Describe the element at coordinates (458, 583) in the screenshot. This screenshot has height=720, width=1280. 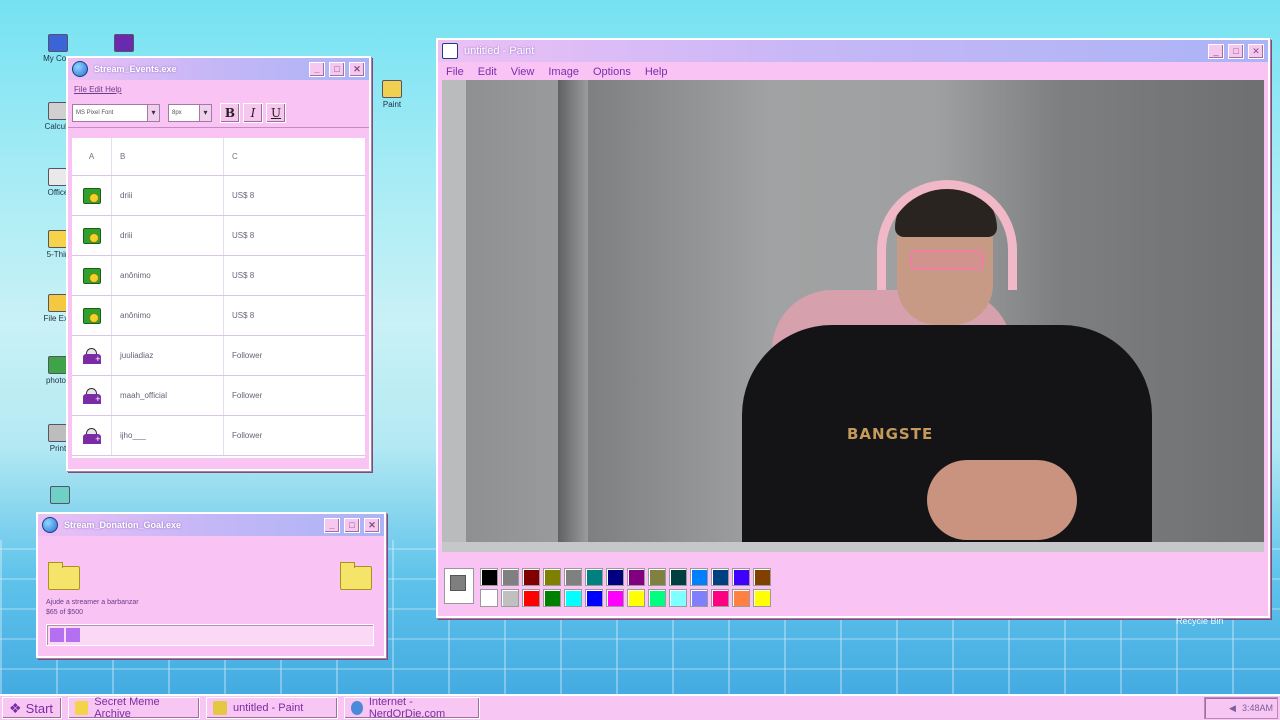
I see `foreground-color` at that location.